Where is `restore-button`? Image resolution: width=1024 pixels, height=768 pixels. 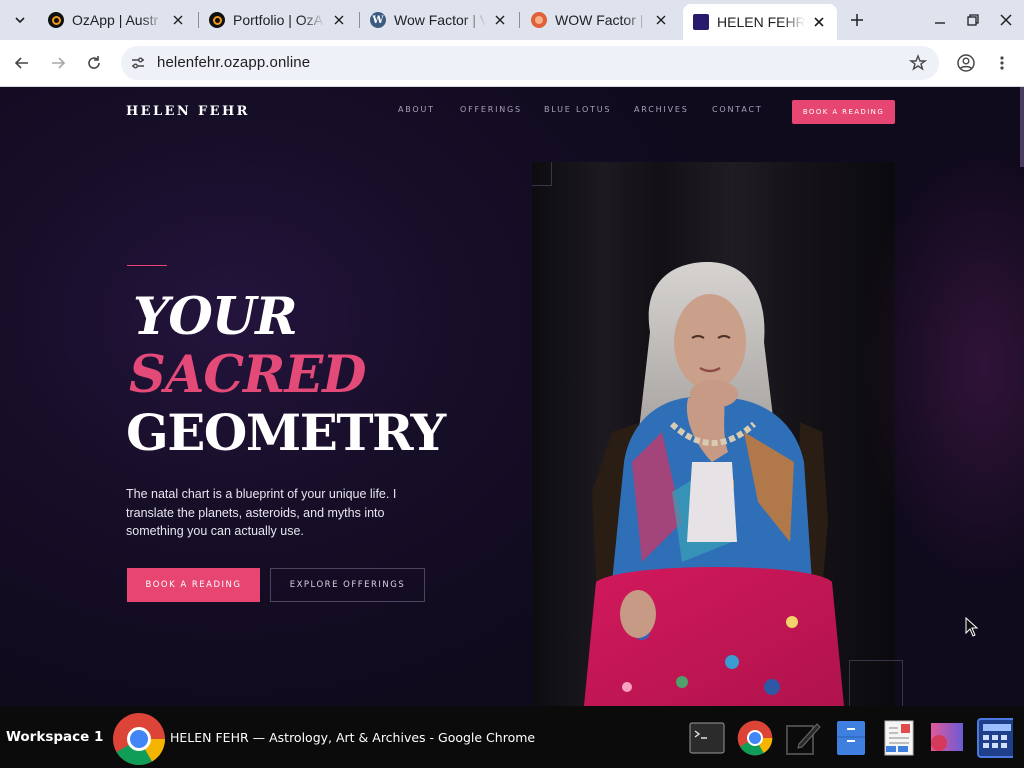 restore-button is located at coordinates (973, 20).